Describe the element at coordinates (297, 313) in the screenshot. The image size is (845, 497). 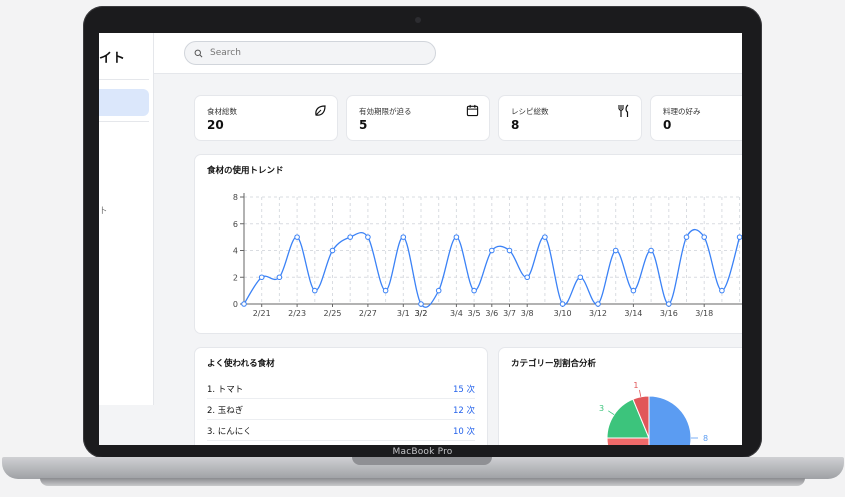
I see `x-tick-label: 2/23` at that location.